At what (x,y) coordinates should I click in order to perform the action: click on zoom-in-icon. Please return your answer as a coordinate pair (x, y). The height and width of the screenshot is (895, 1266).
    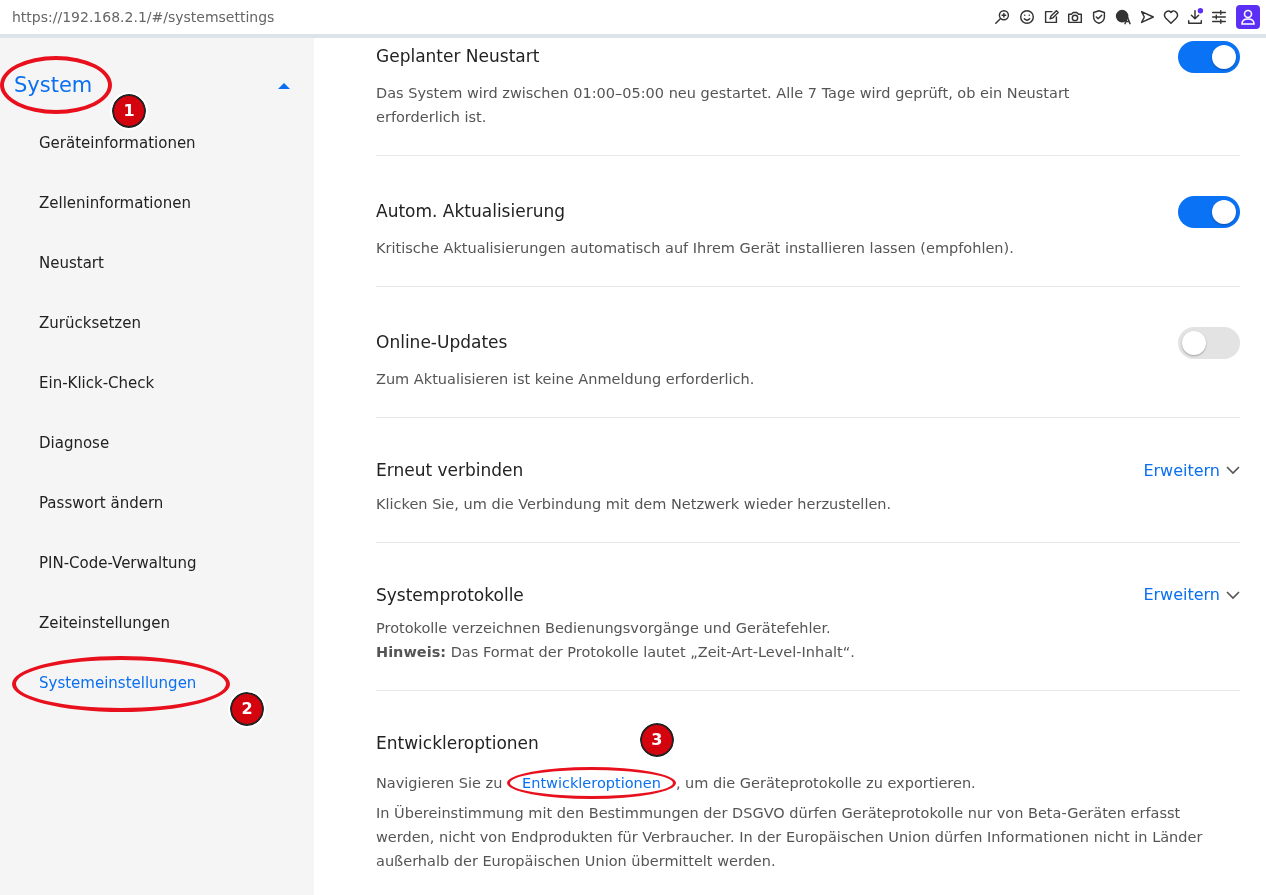
    Looking at the image, I should click on (1003, 17).